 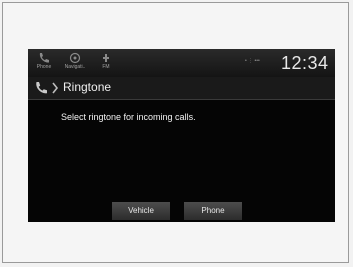 I want to click on status-navigation-shortcut: Navigati.., so click(x=75, y=63).